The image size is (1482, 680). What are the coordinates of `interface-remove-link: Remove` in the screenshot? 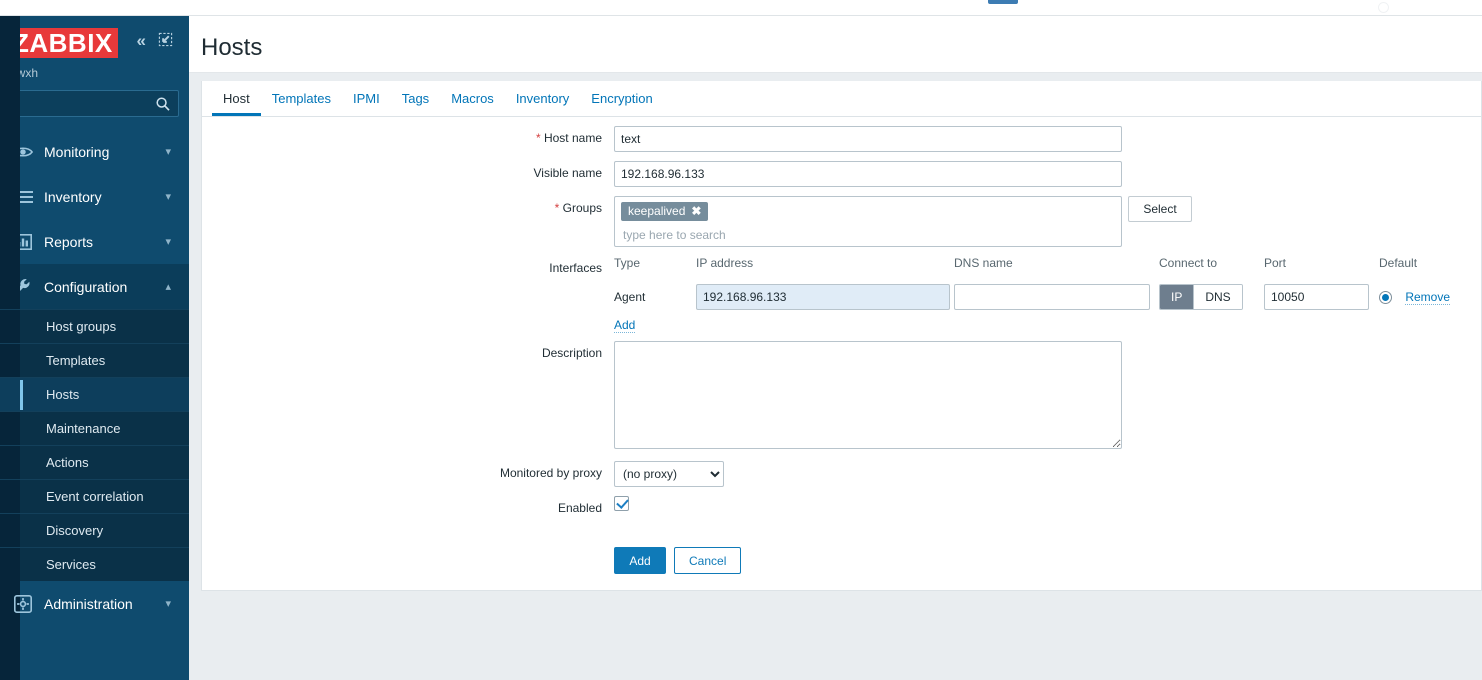 It's located at (1428, 297).